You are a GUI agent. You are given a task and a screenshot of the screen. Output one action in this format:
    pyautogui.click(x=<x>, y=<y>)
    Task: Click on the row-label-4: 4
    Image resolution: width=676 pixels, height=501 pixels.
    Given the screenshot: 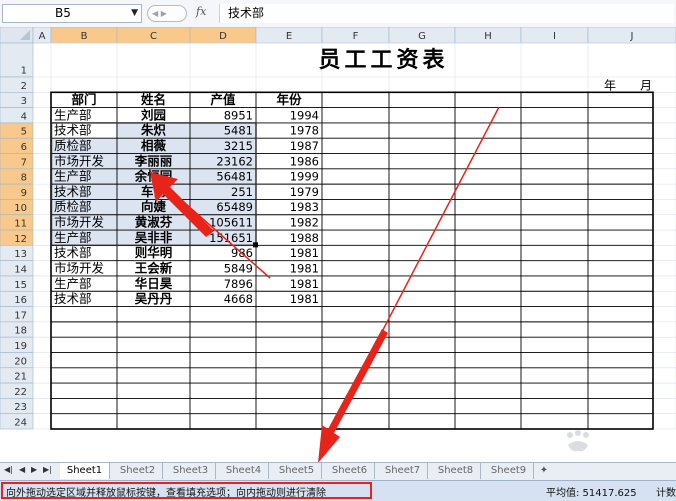 What is the action you would take?
    pyautogui.click(x=24, y=116)
    